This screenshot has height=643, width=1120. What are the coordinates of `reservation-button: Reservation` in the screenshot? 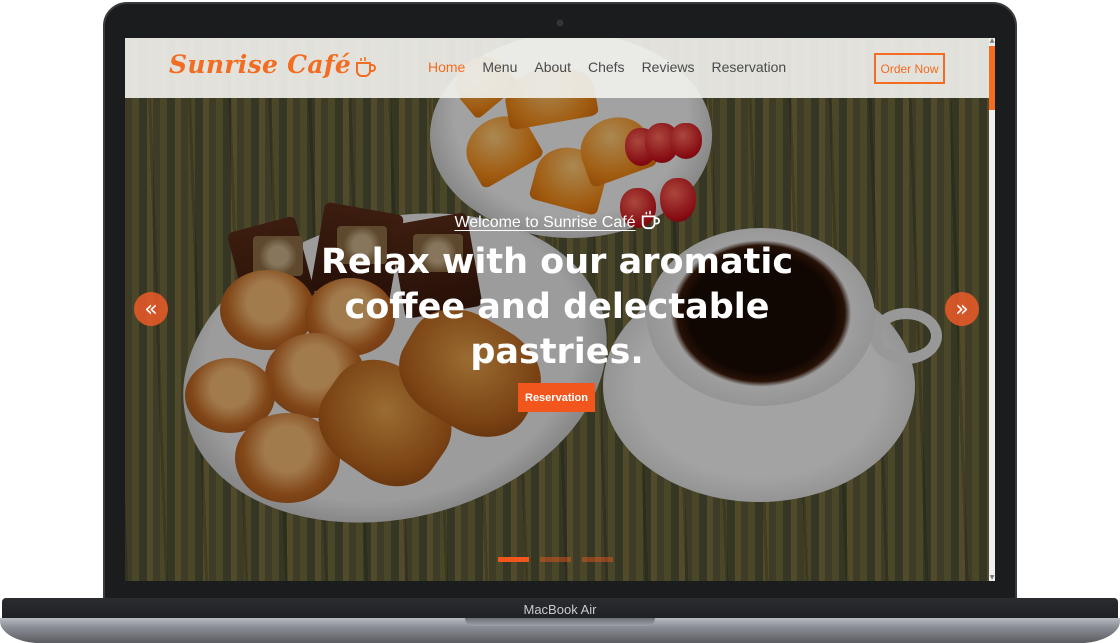 It's located at (556, 397).